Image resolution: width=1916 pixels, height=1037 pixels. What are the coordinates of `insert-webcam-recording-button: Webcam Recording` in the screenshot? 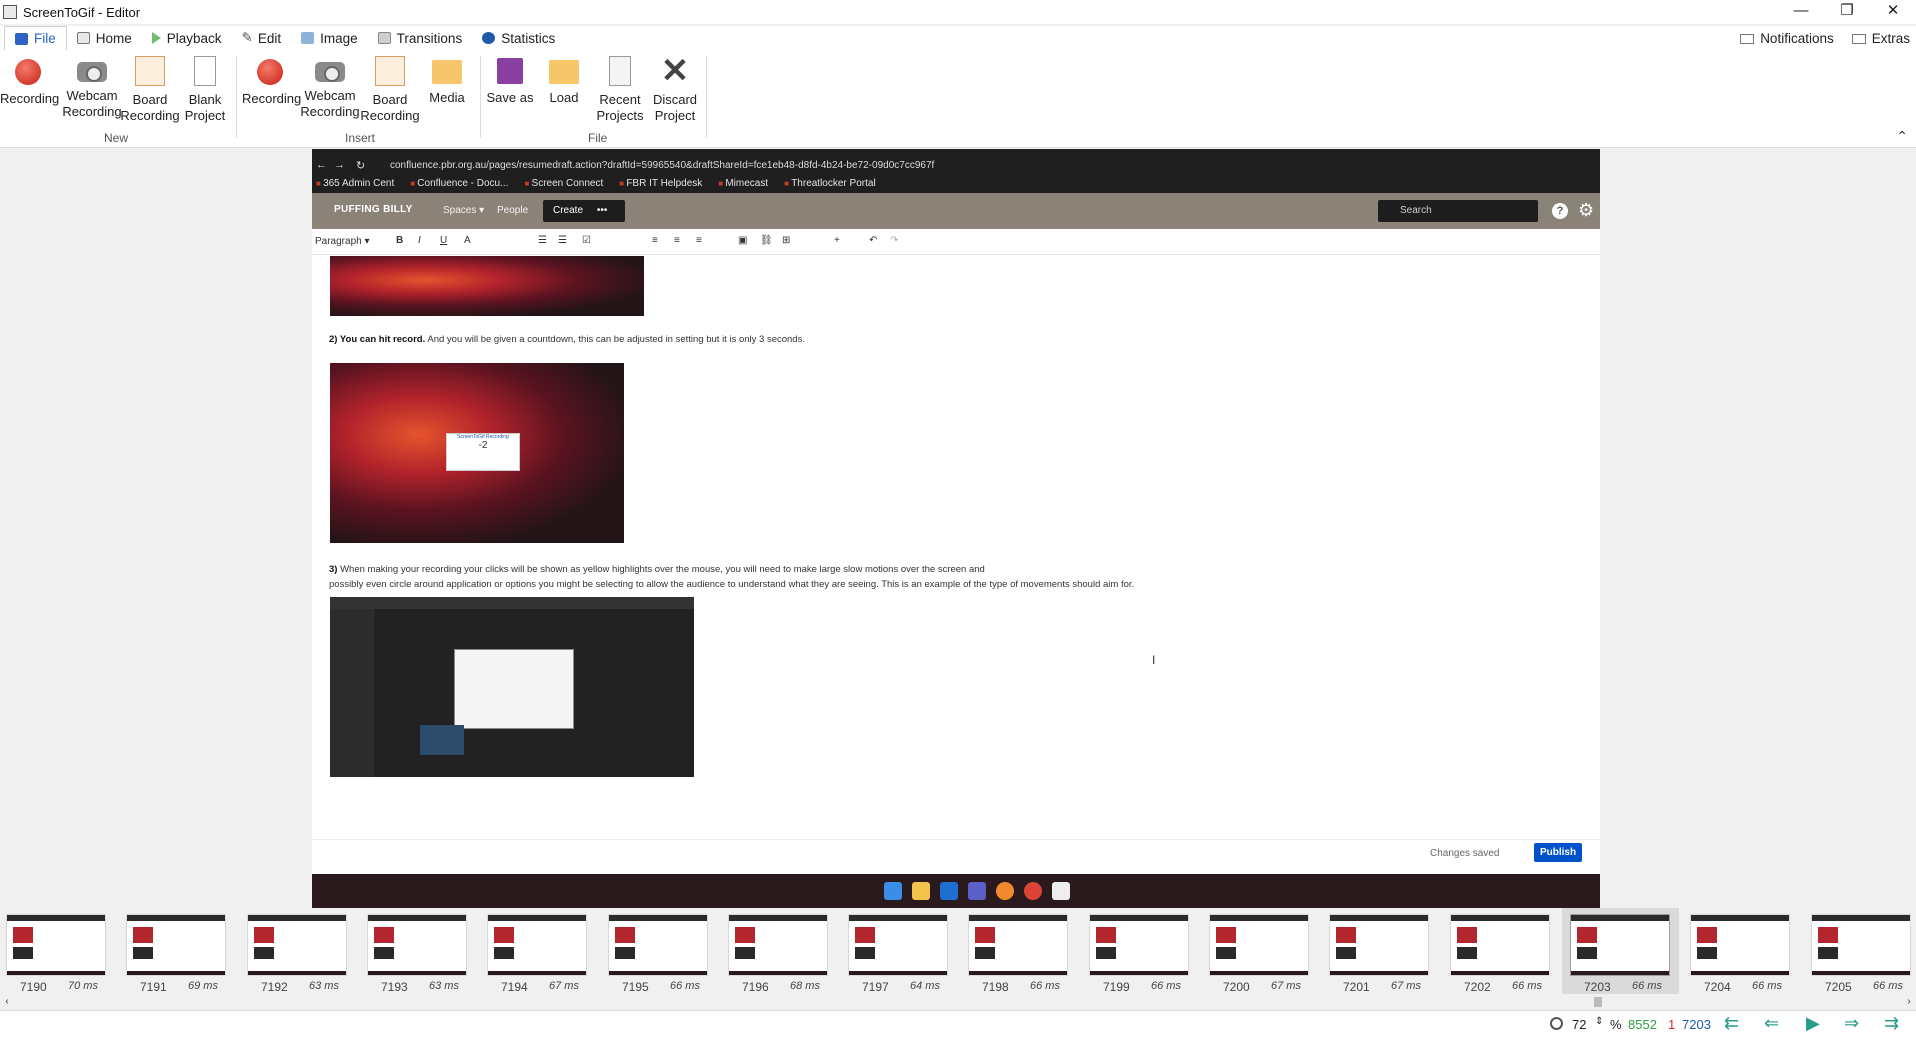 It's located at (330, 88).